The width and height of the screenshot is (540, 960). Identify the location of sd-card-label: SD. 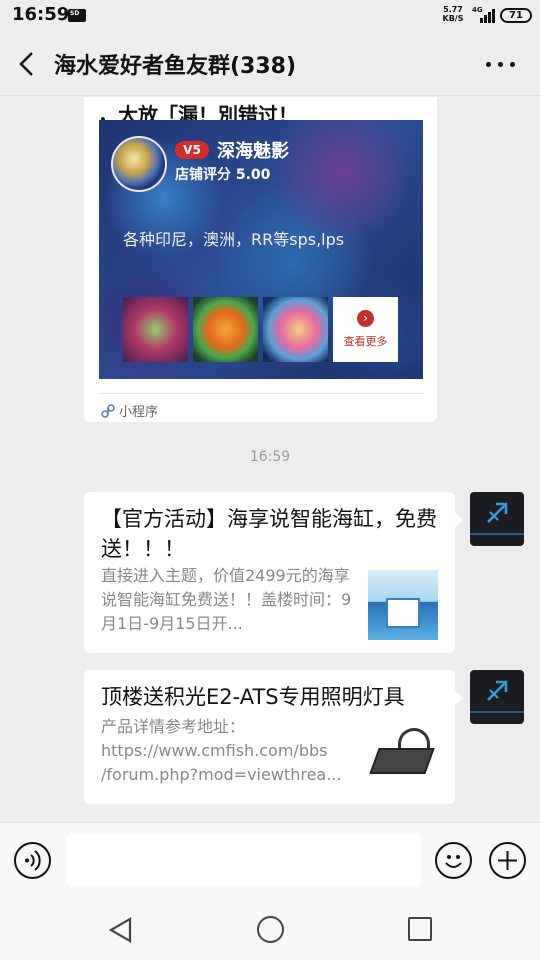
(75, 13).